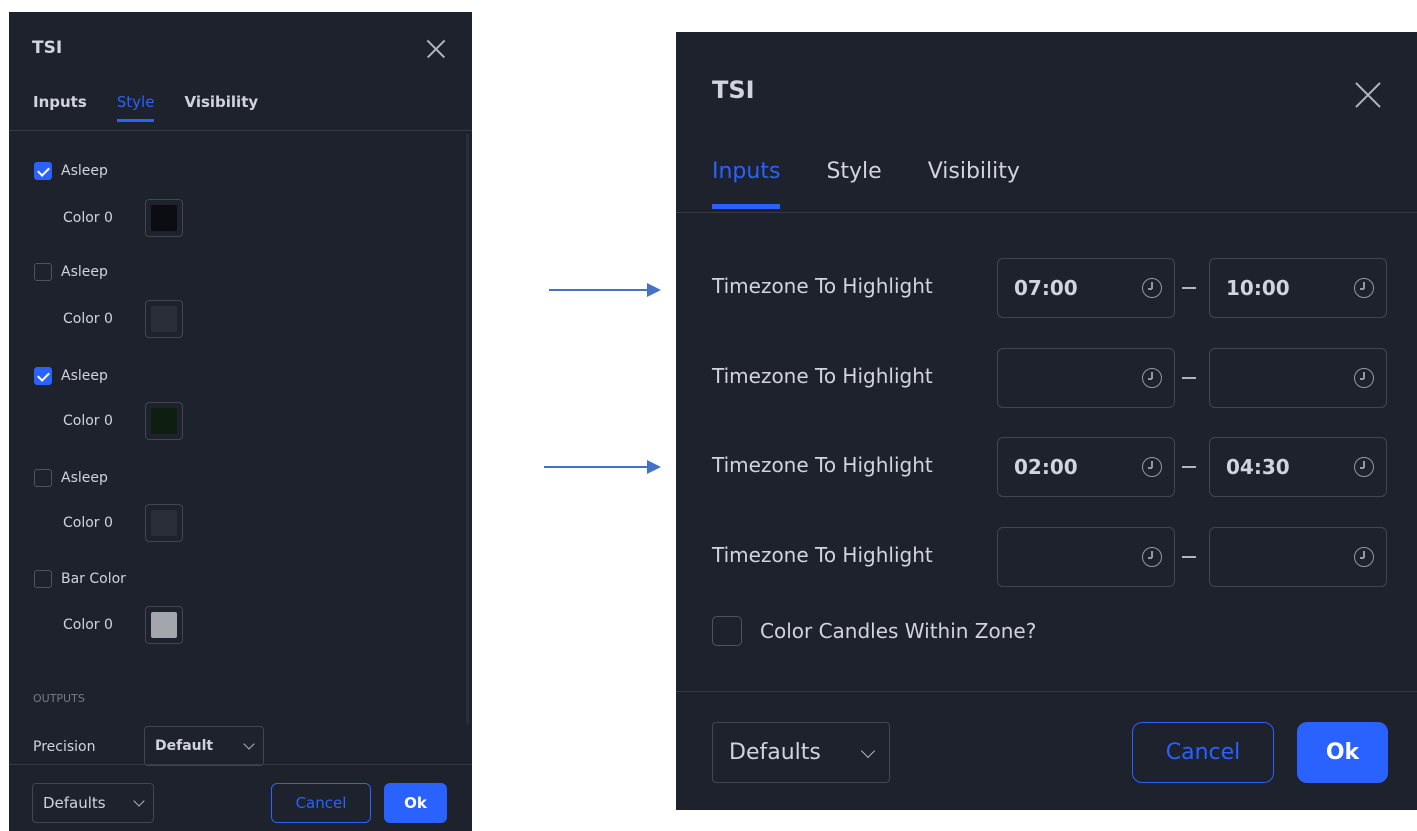 The image size is (1417, 831). I want to click on time-end-input: 10:00, so click(1298, 288).